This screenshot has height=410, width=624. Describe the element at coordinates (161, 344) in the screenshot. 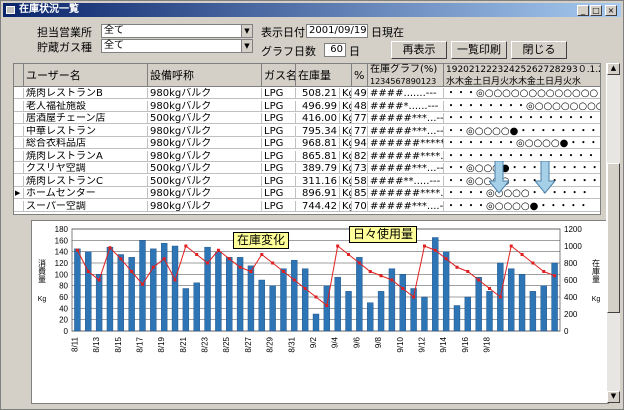

I see `x-tick-label: 8/19` at that location.